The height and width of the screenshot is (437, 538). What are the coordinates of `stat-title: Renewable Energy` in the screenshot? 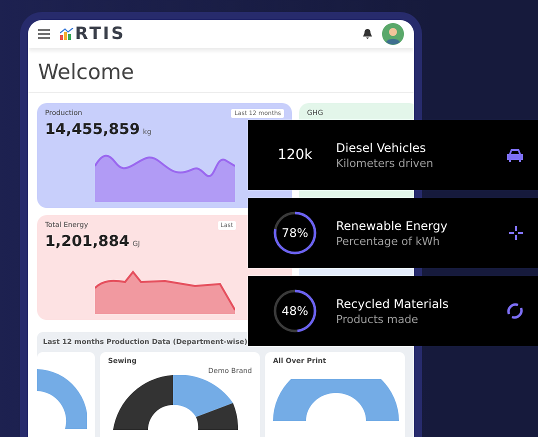 It's located at (392, 225).